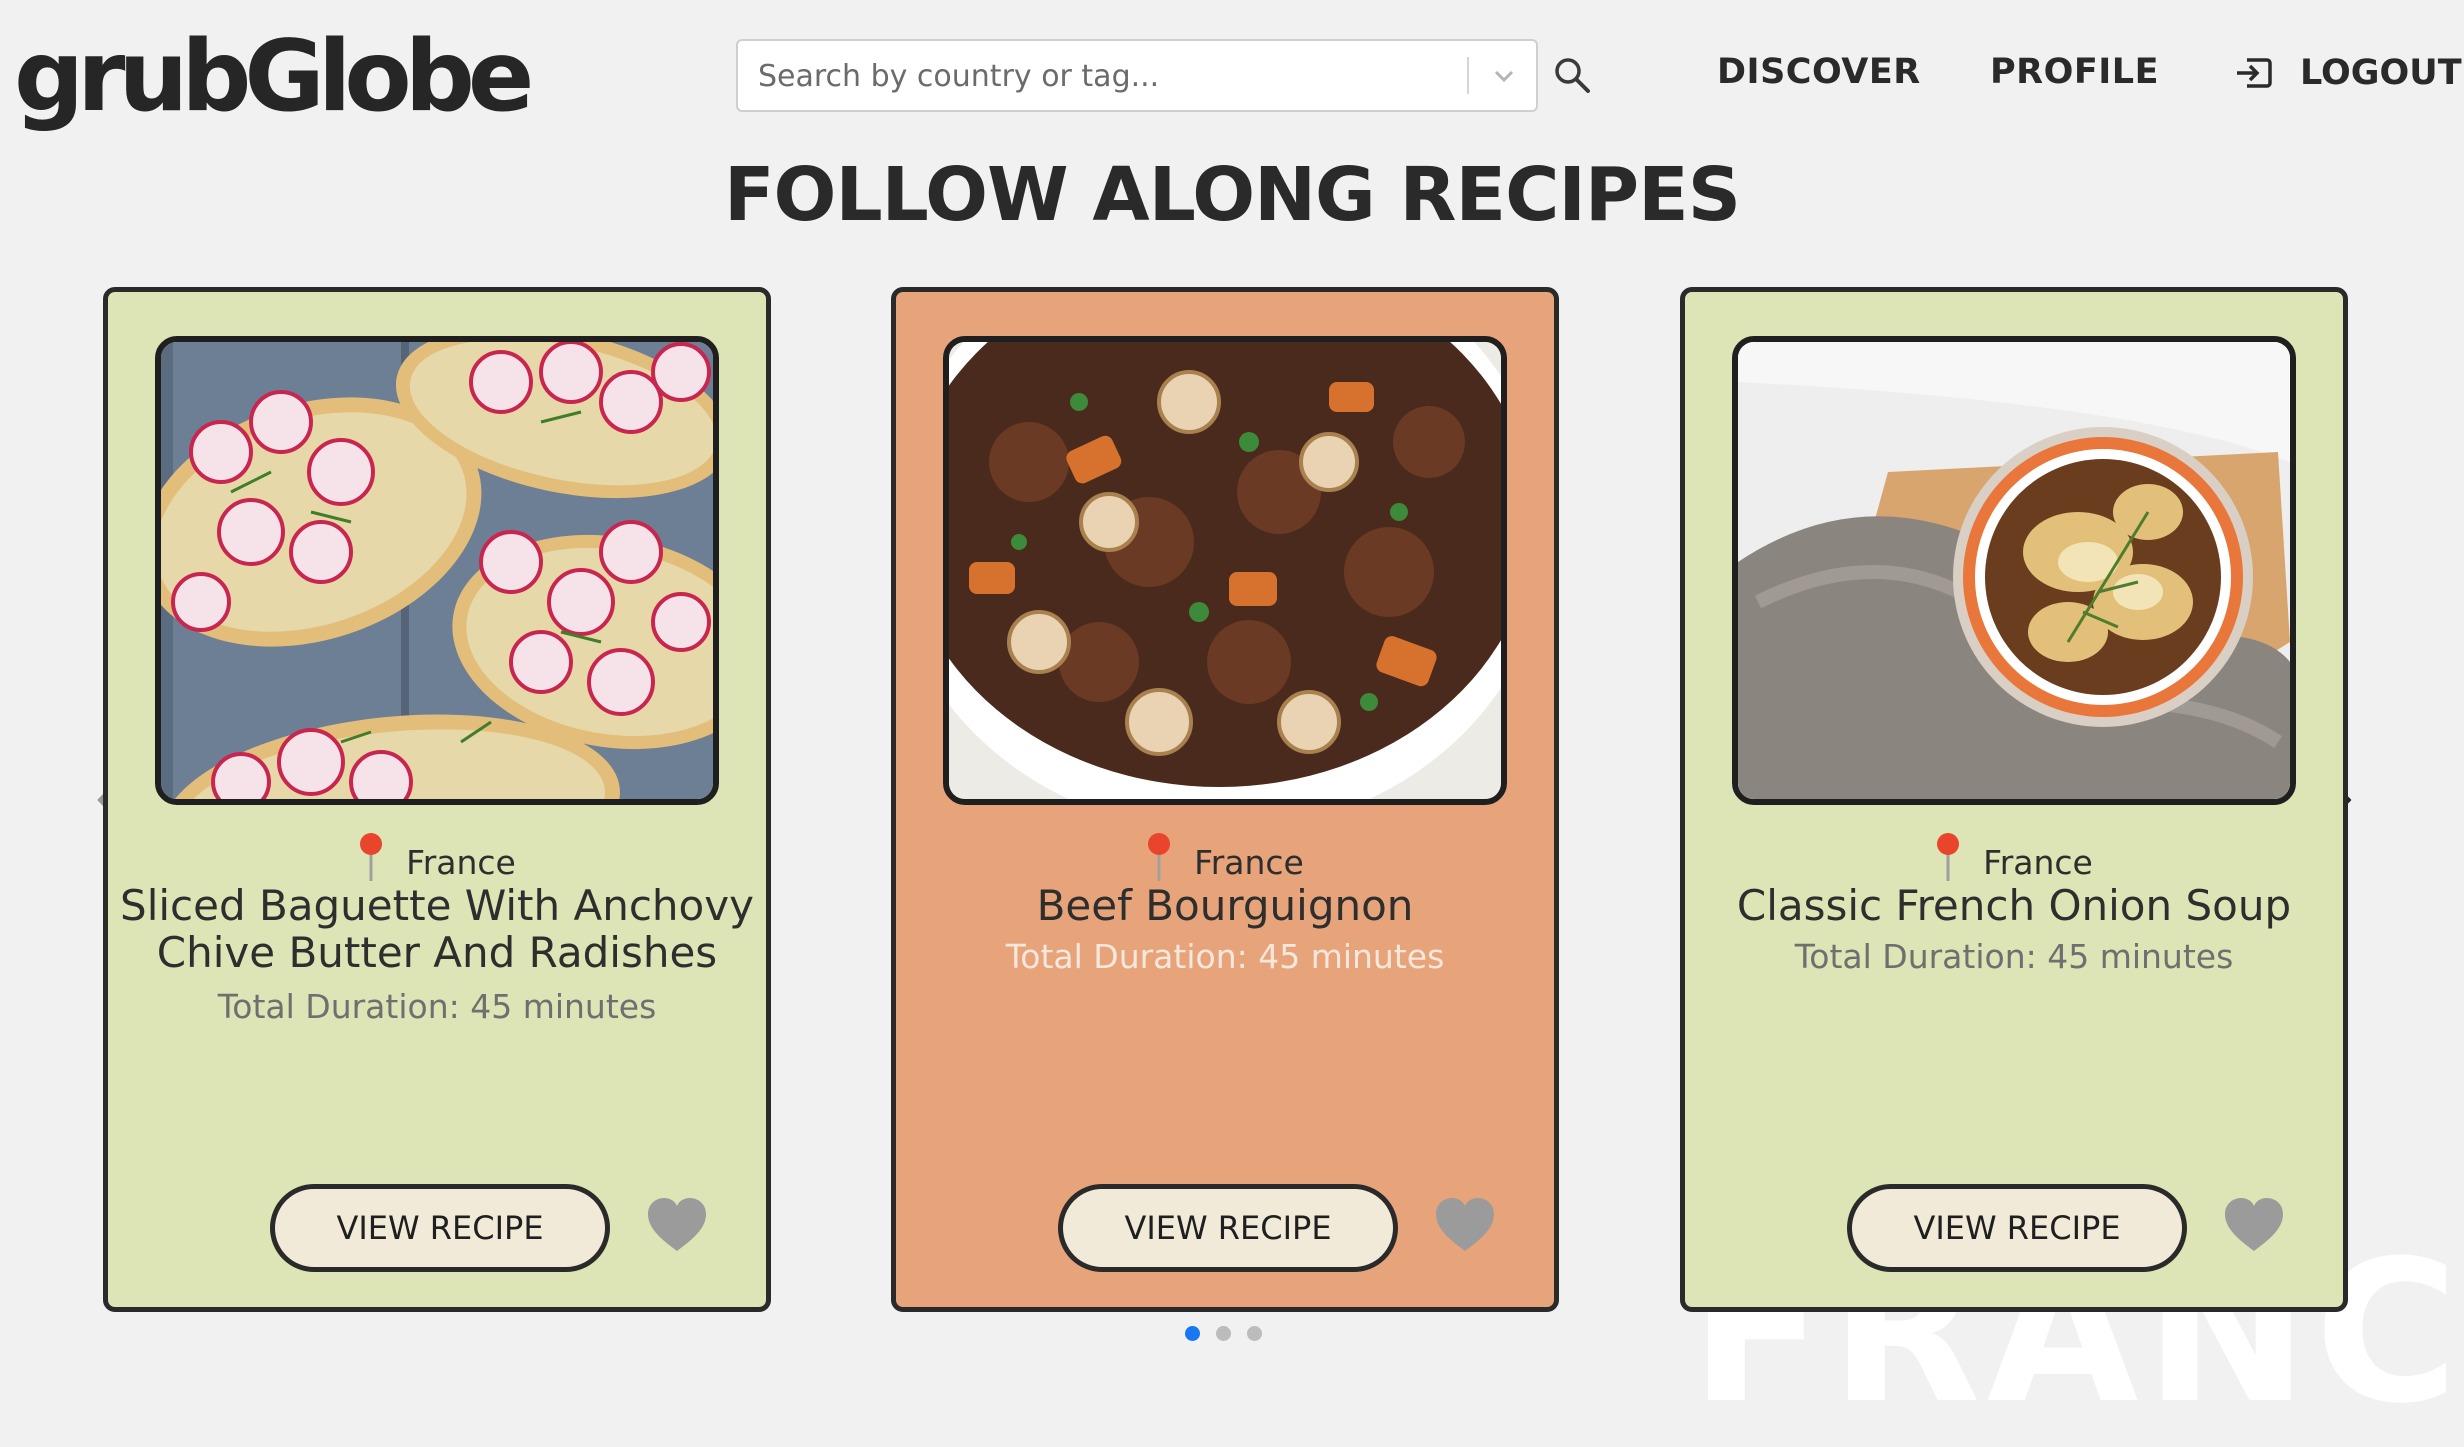 The height and width of the screenshot is (1447, 2464). I want to click on search-icon, so click(1572, 75).